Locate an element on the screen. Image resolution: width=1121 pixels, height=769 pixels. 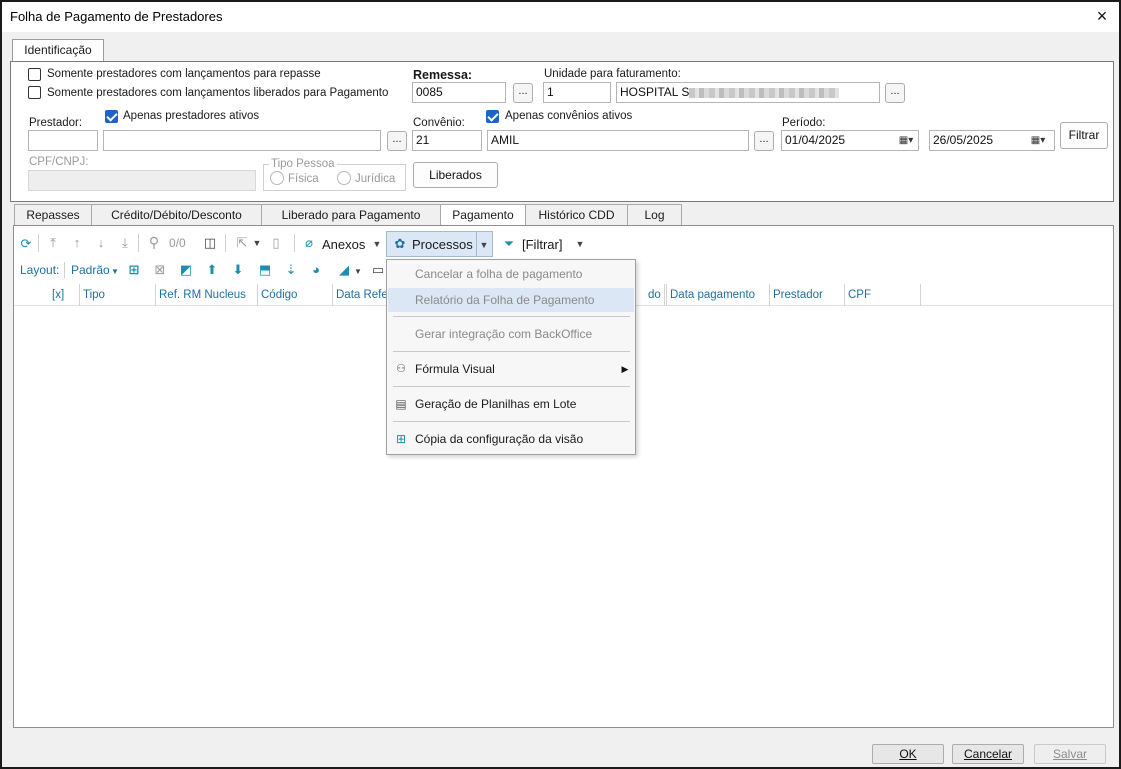
col-prestador: Prestador is located at coordinates (807, 295).